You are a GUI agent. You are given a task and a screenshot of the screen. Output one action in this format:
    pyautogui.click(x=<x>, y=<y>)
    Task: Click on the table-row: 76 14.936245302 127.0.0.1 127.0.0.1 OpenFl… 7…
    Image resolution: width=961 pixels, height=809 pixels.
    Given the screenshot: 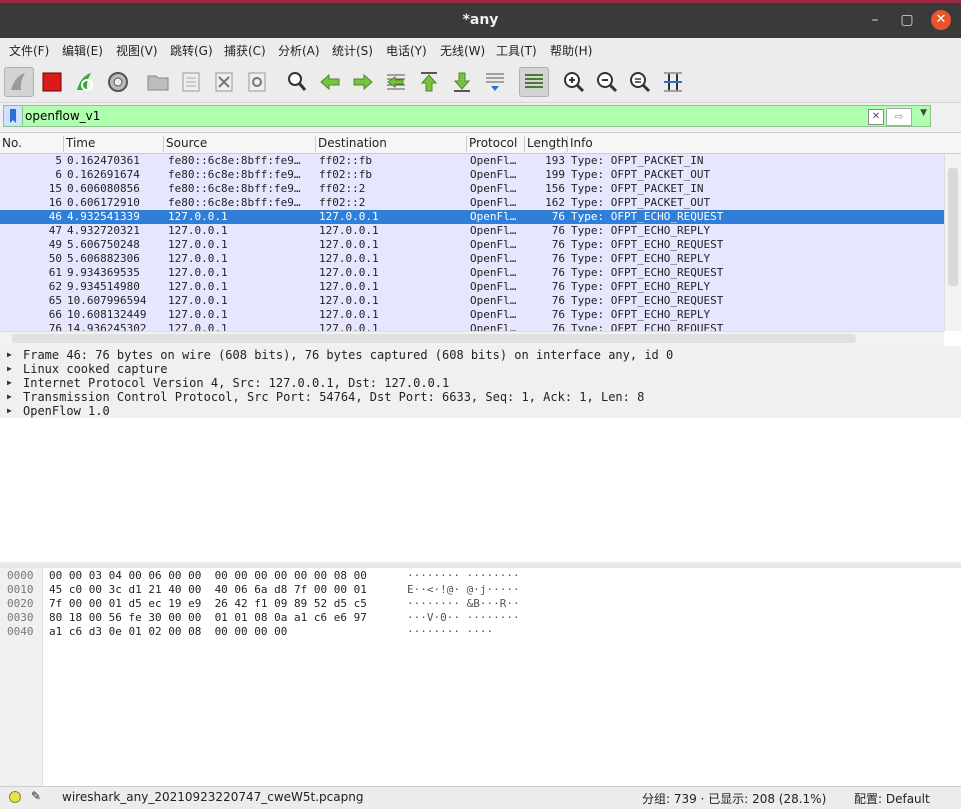 What is the action you would take?
    pyautogui.click(x=472, y=326)
    